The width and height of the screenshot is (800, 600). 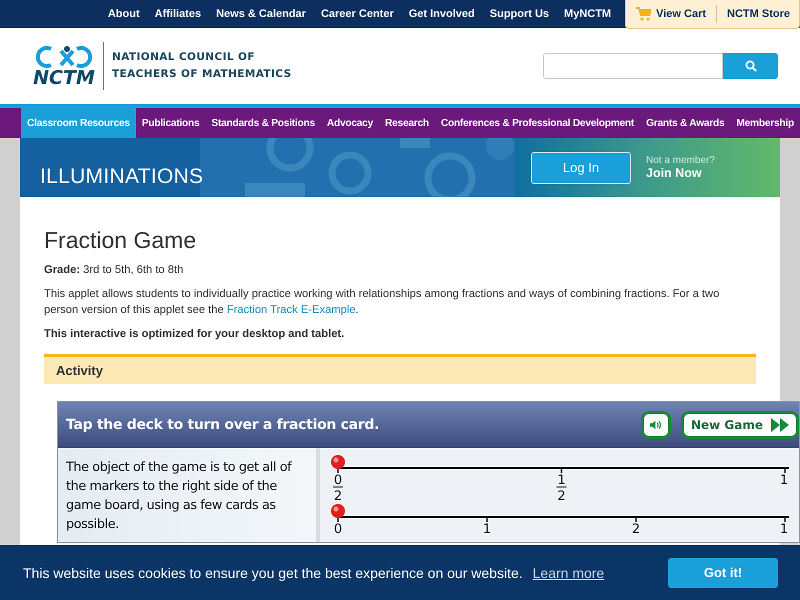 I want to click on search-icon, so click(x=750, y=66).